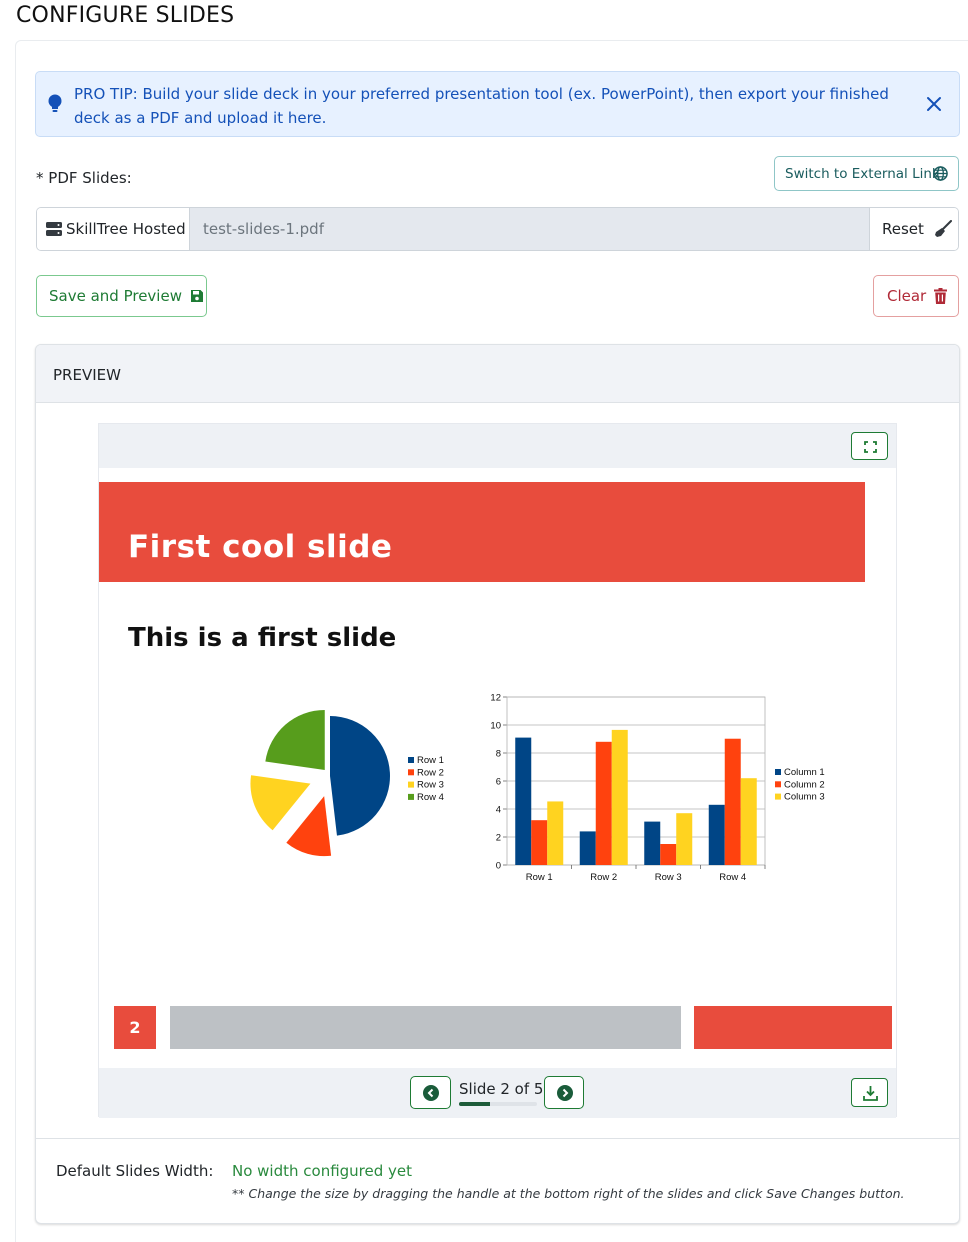  What do you see at coordinates (498, 754) in the screenshot?
I see `bar-y-tick-label: 8` at bounding box center [498, 754].